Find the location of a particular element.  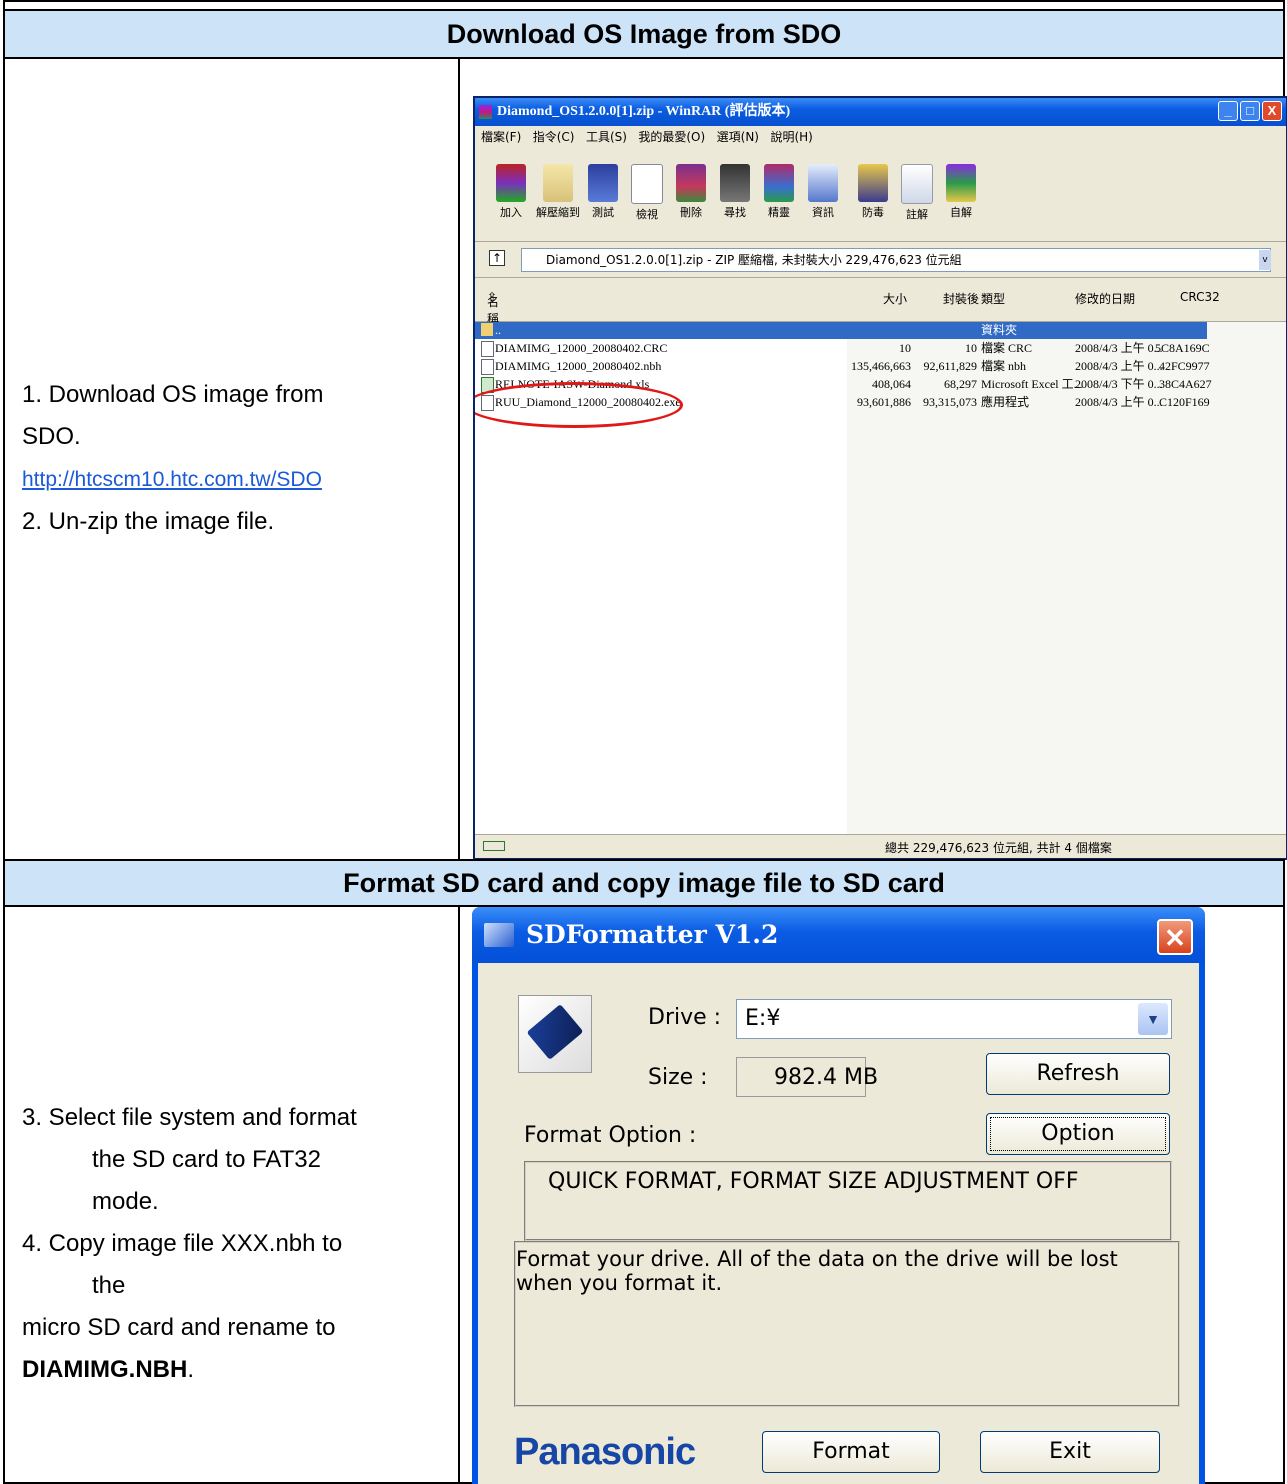

folder-icon is located at coordinates (487, 329).